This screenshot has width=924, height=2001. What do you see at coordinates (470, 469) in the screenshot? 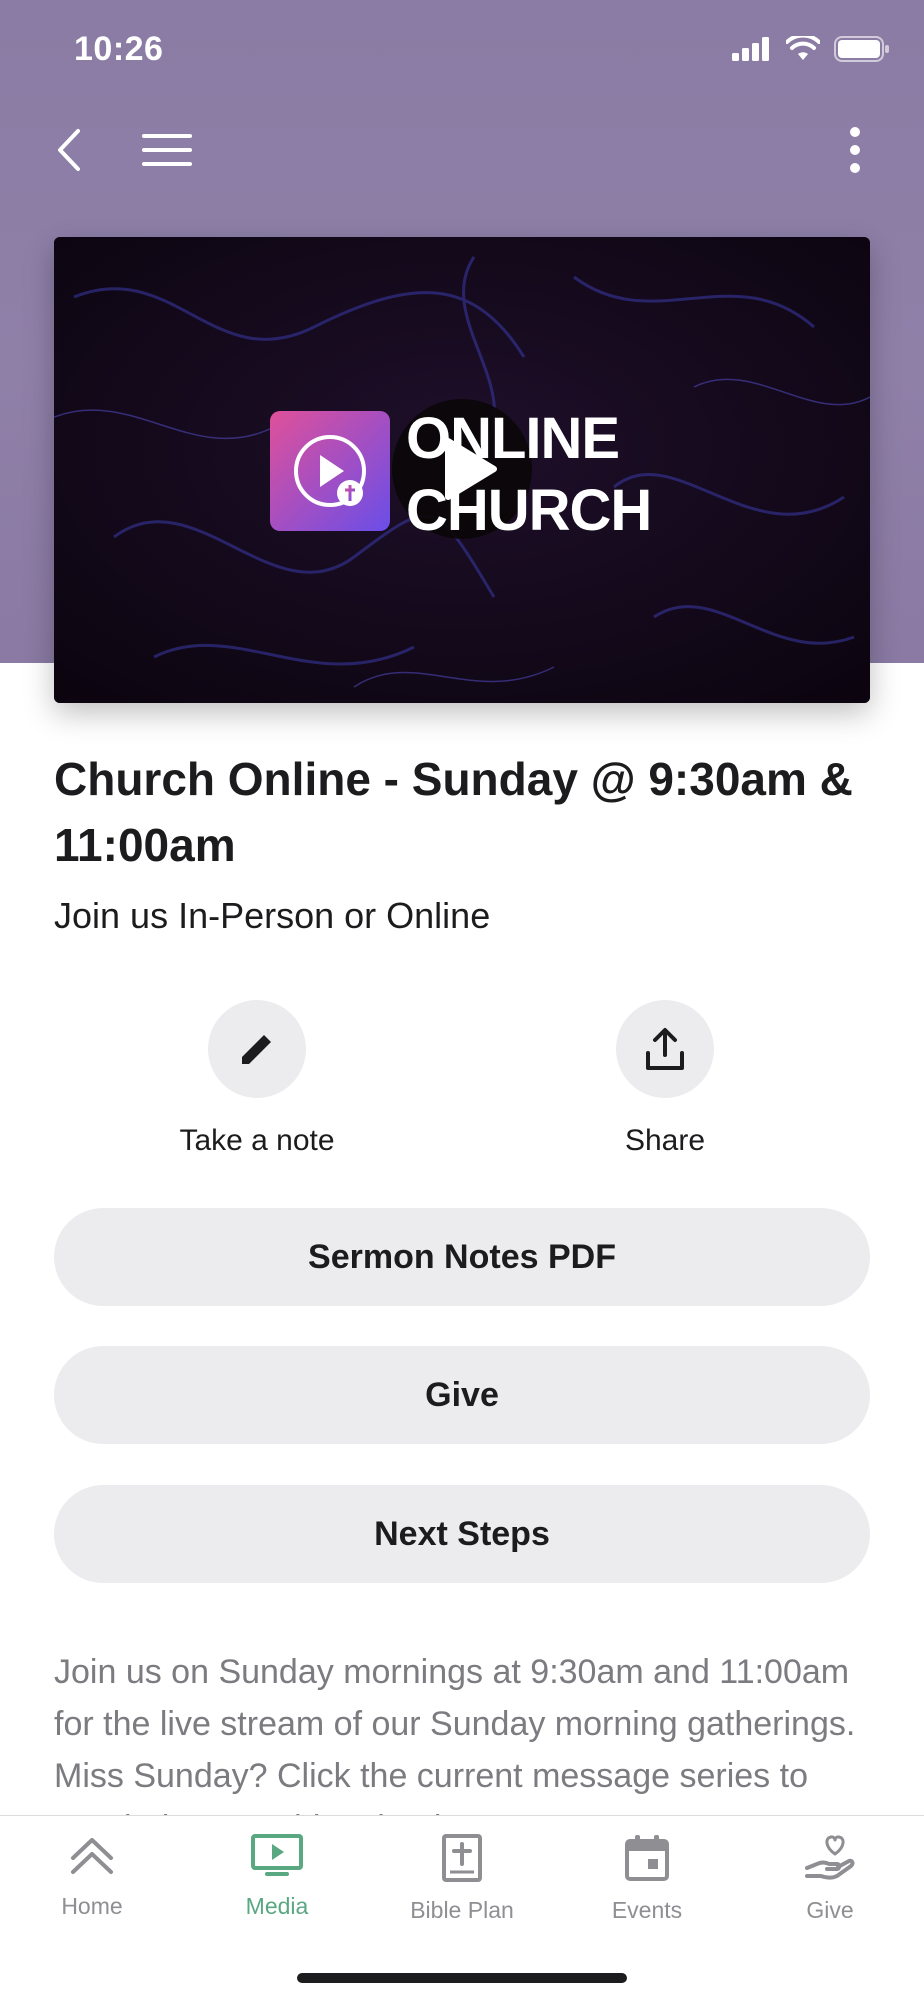
I see `play-icon` at bounding box center [470, 469].